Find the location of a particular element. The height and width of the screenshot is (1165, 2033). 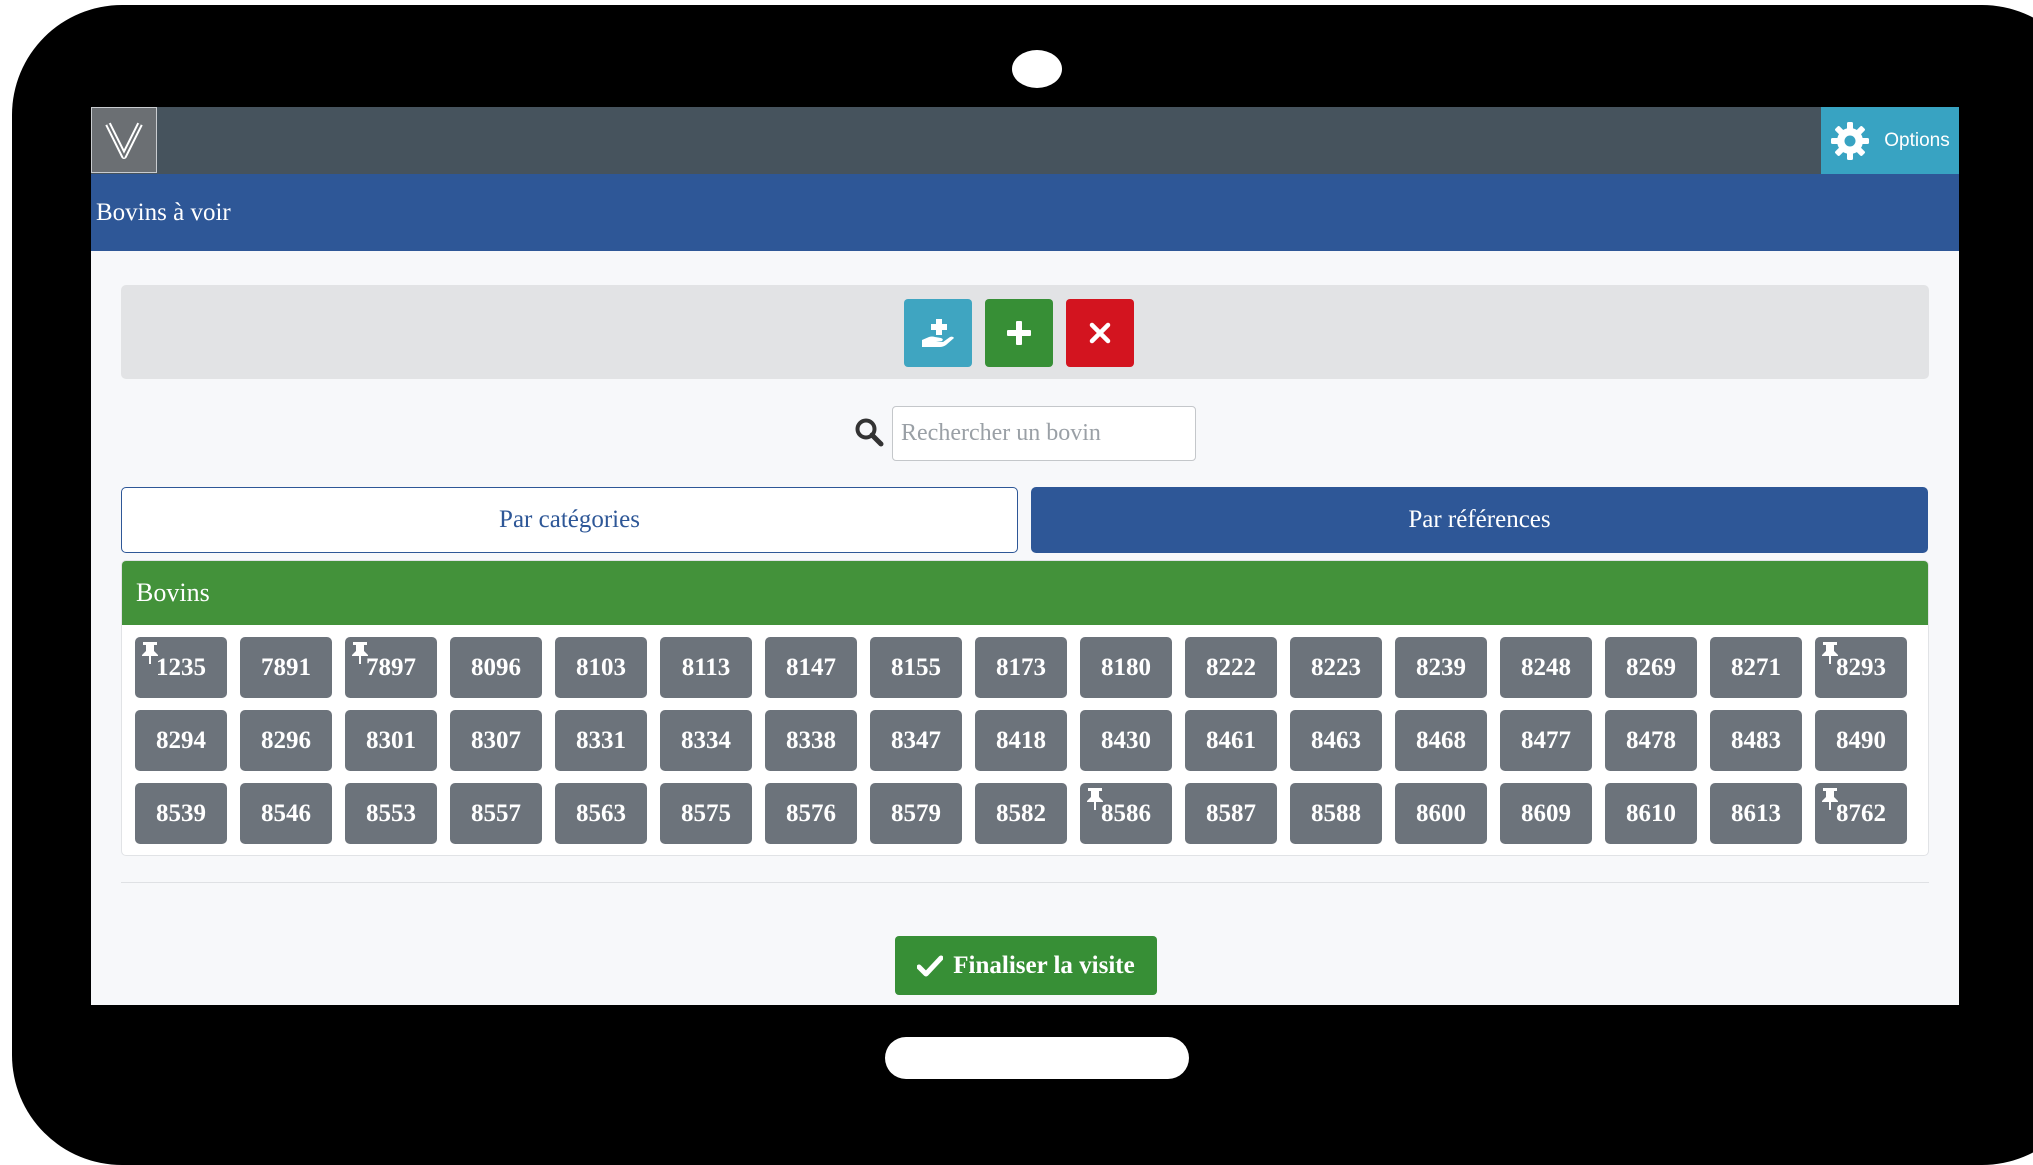

bovin-tag-label: 8155 is located at coordinates (916, 667).